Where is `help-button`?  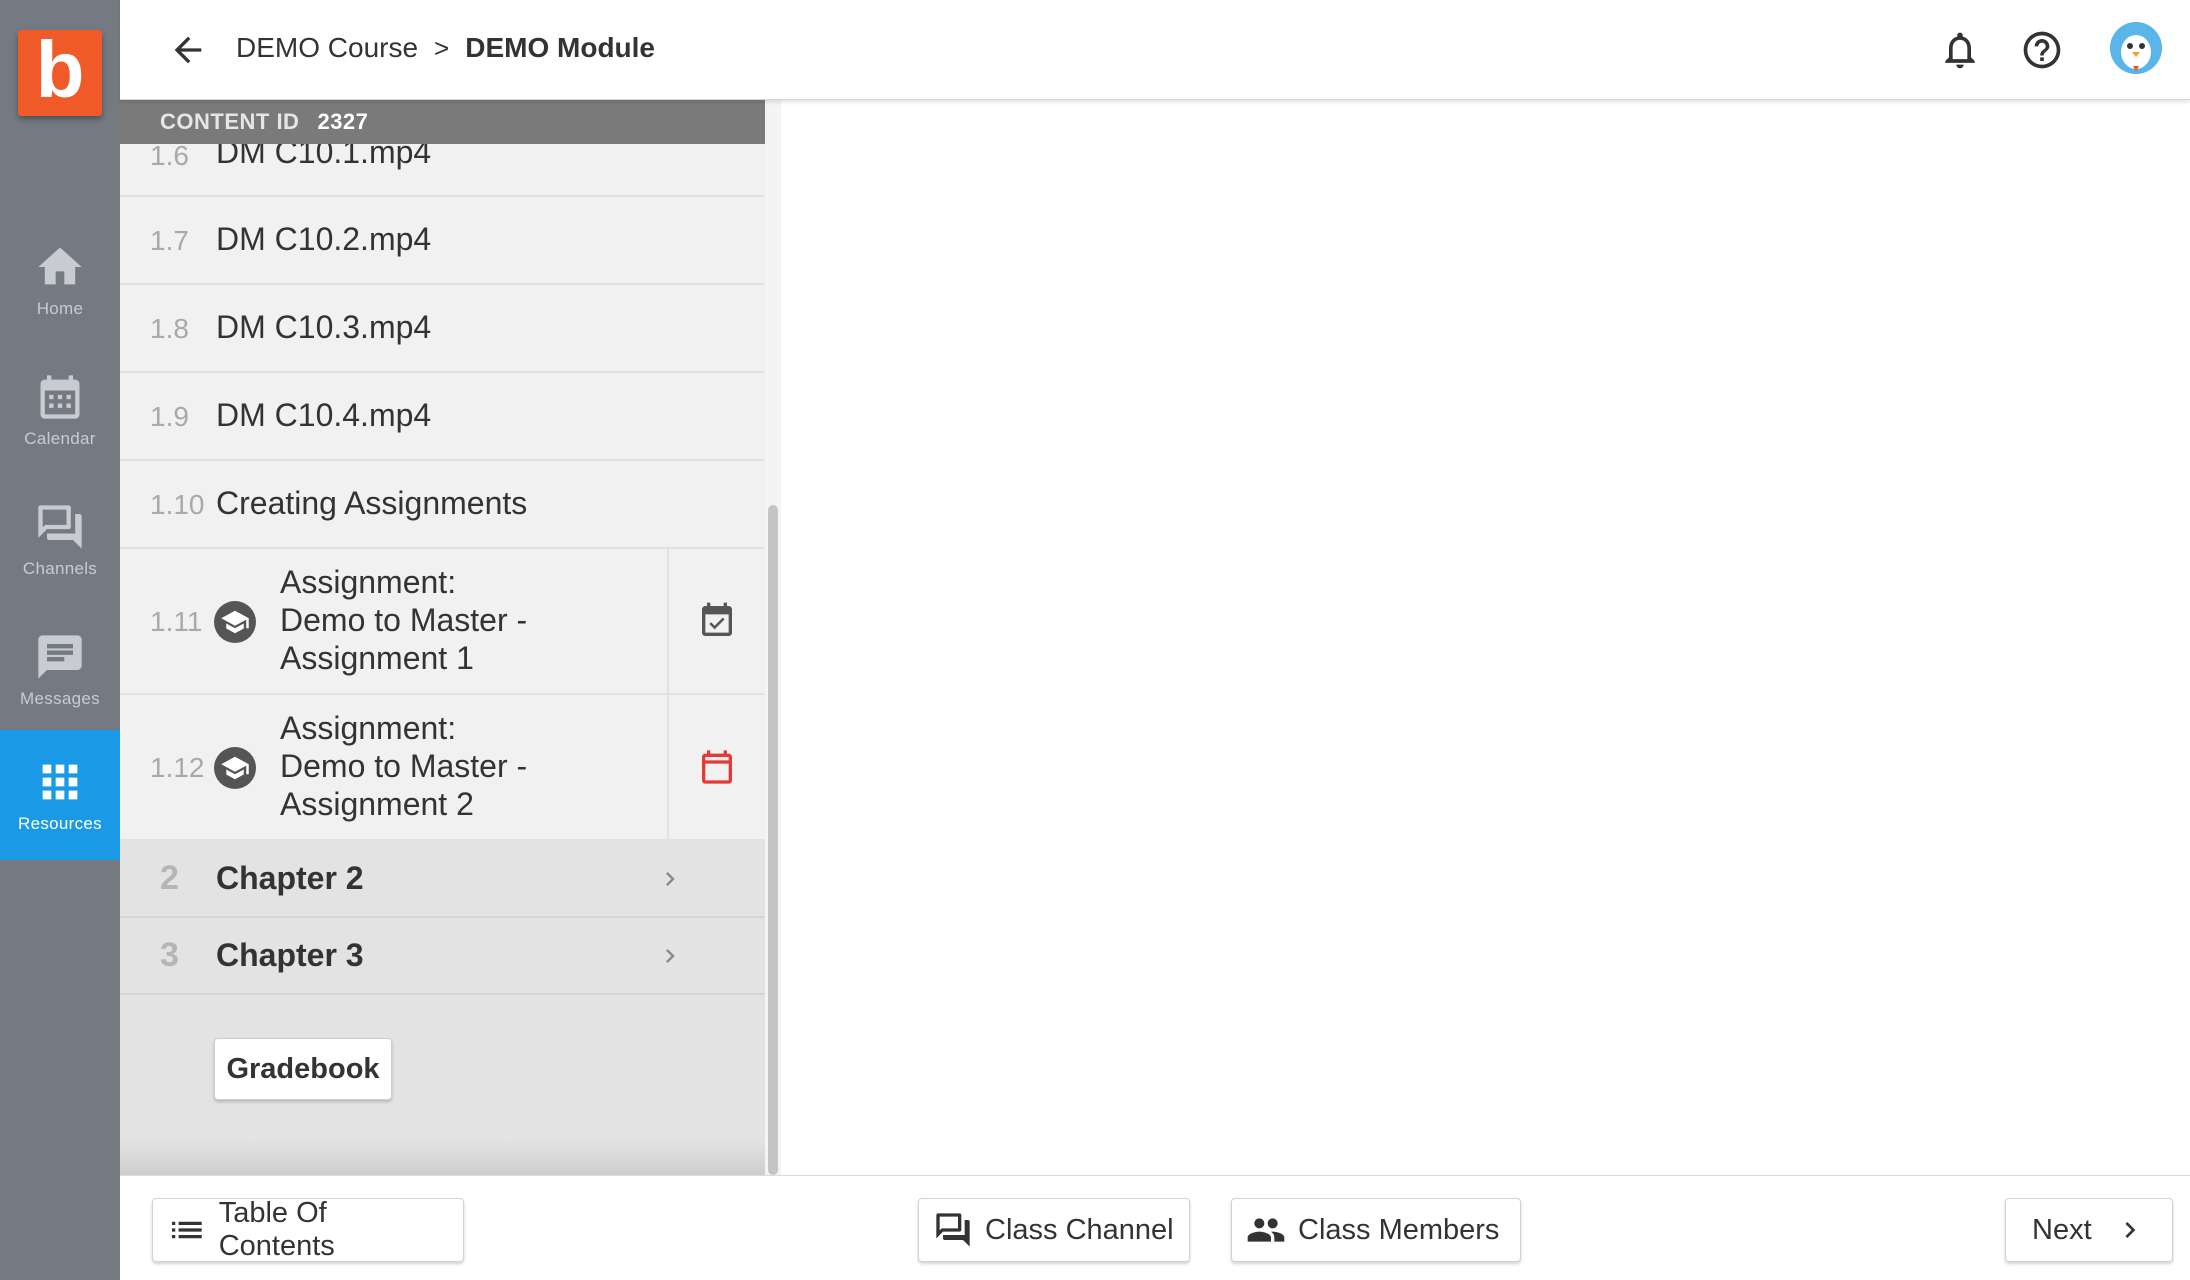 help-button is located at coordinates (2042, 50).